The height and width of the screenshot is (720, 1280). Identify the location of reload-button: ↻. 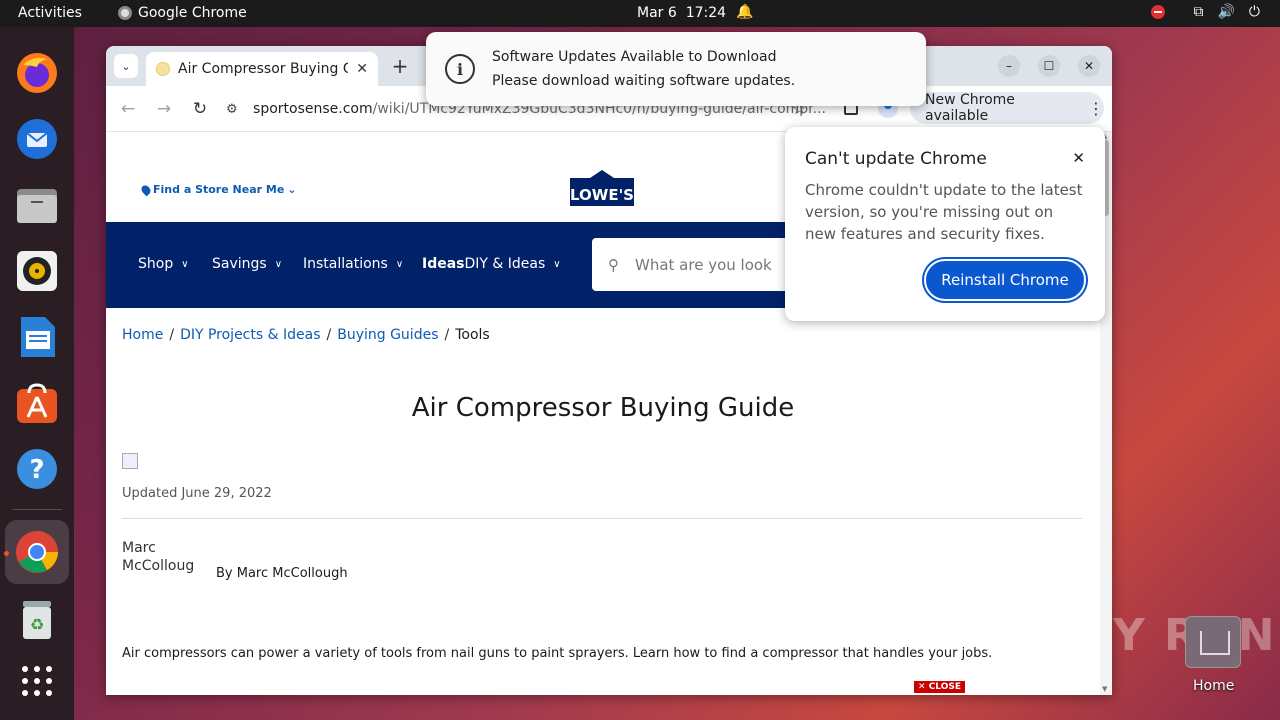
(200, 109).